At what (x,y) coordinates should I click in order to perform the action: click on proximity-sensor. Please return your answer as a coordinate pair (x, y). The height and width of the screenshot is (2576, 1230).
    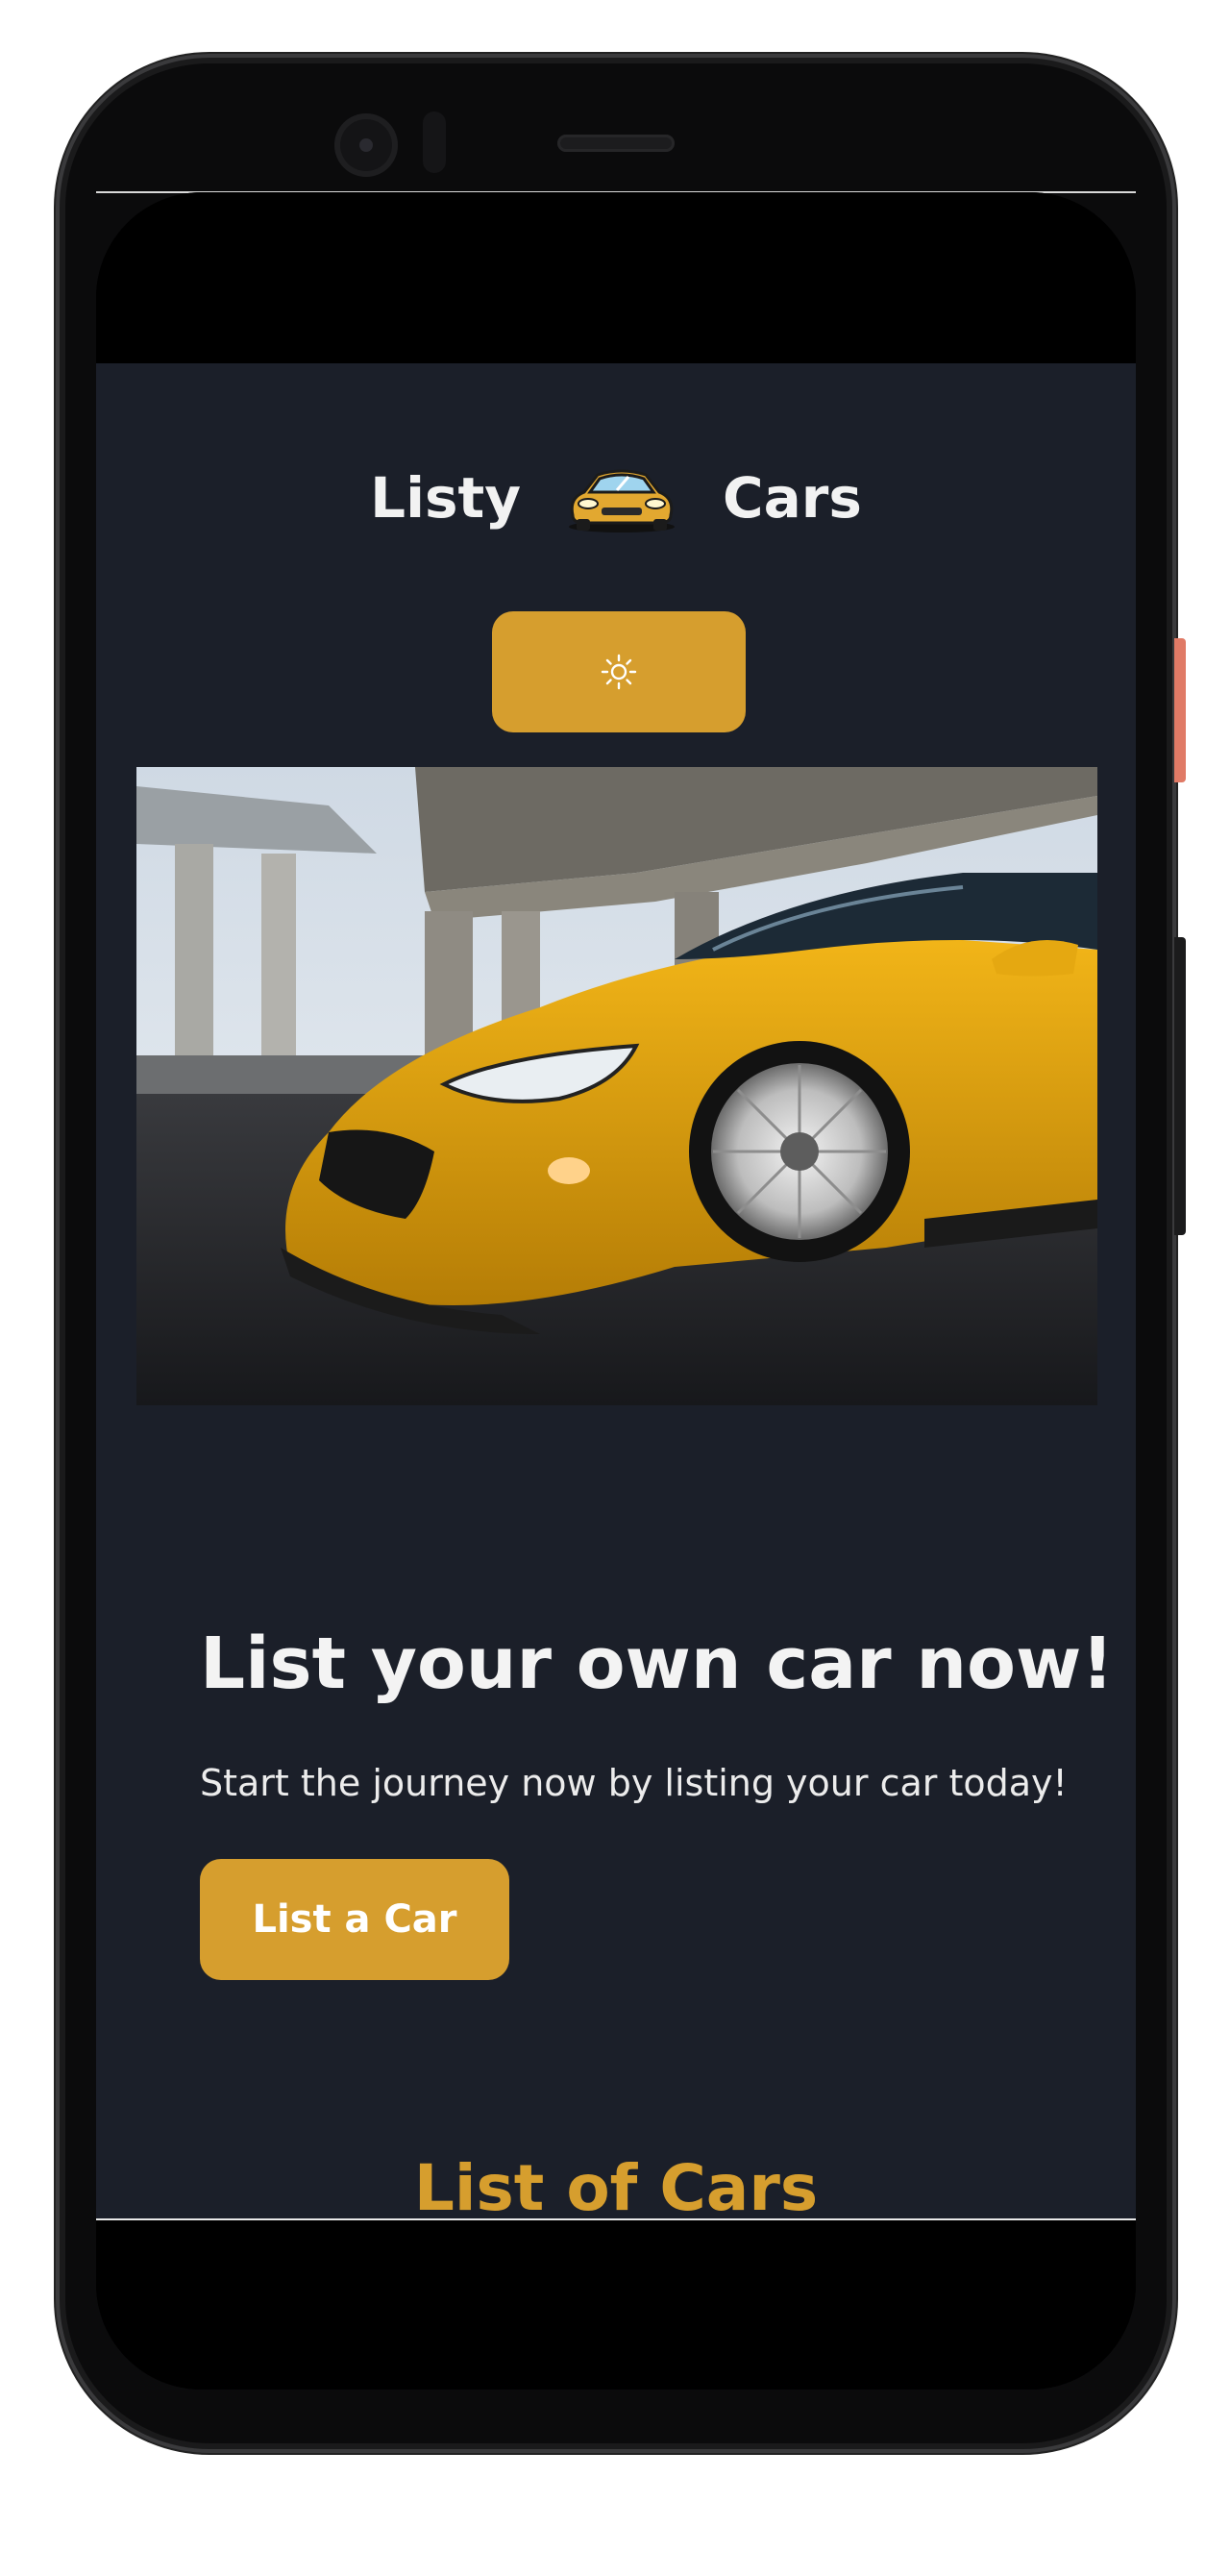
    Looking at the image, I should click on (434, 142).